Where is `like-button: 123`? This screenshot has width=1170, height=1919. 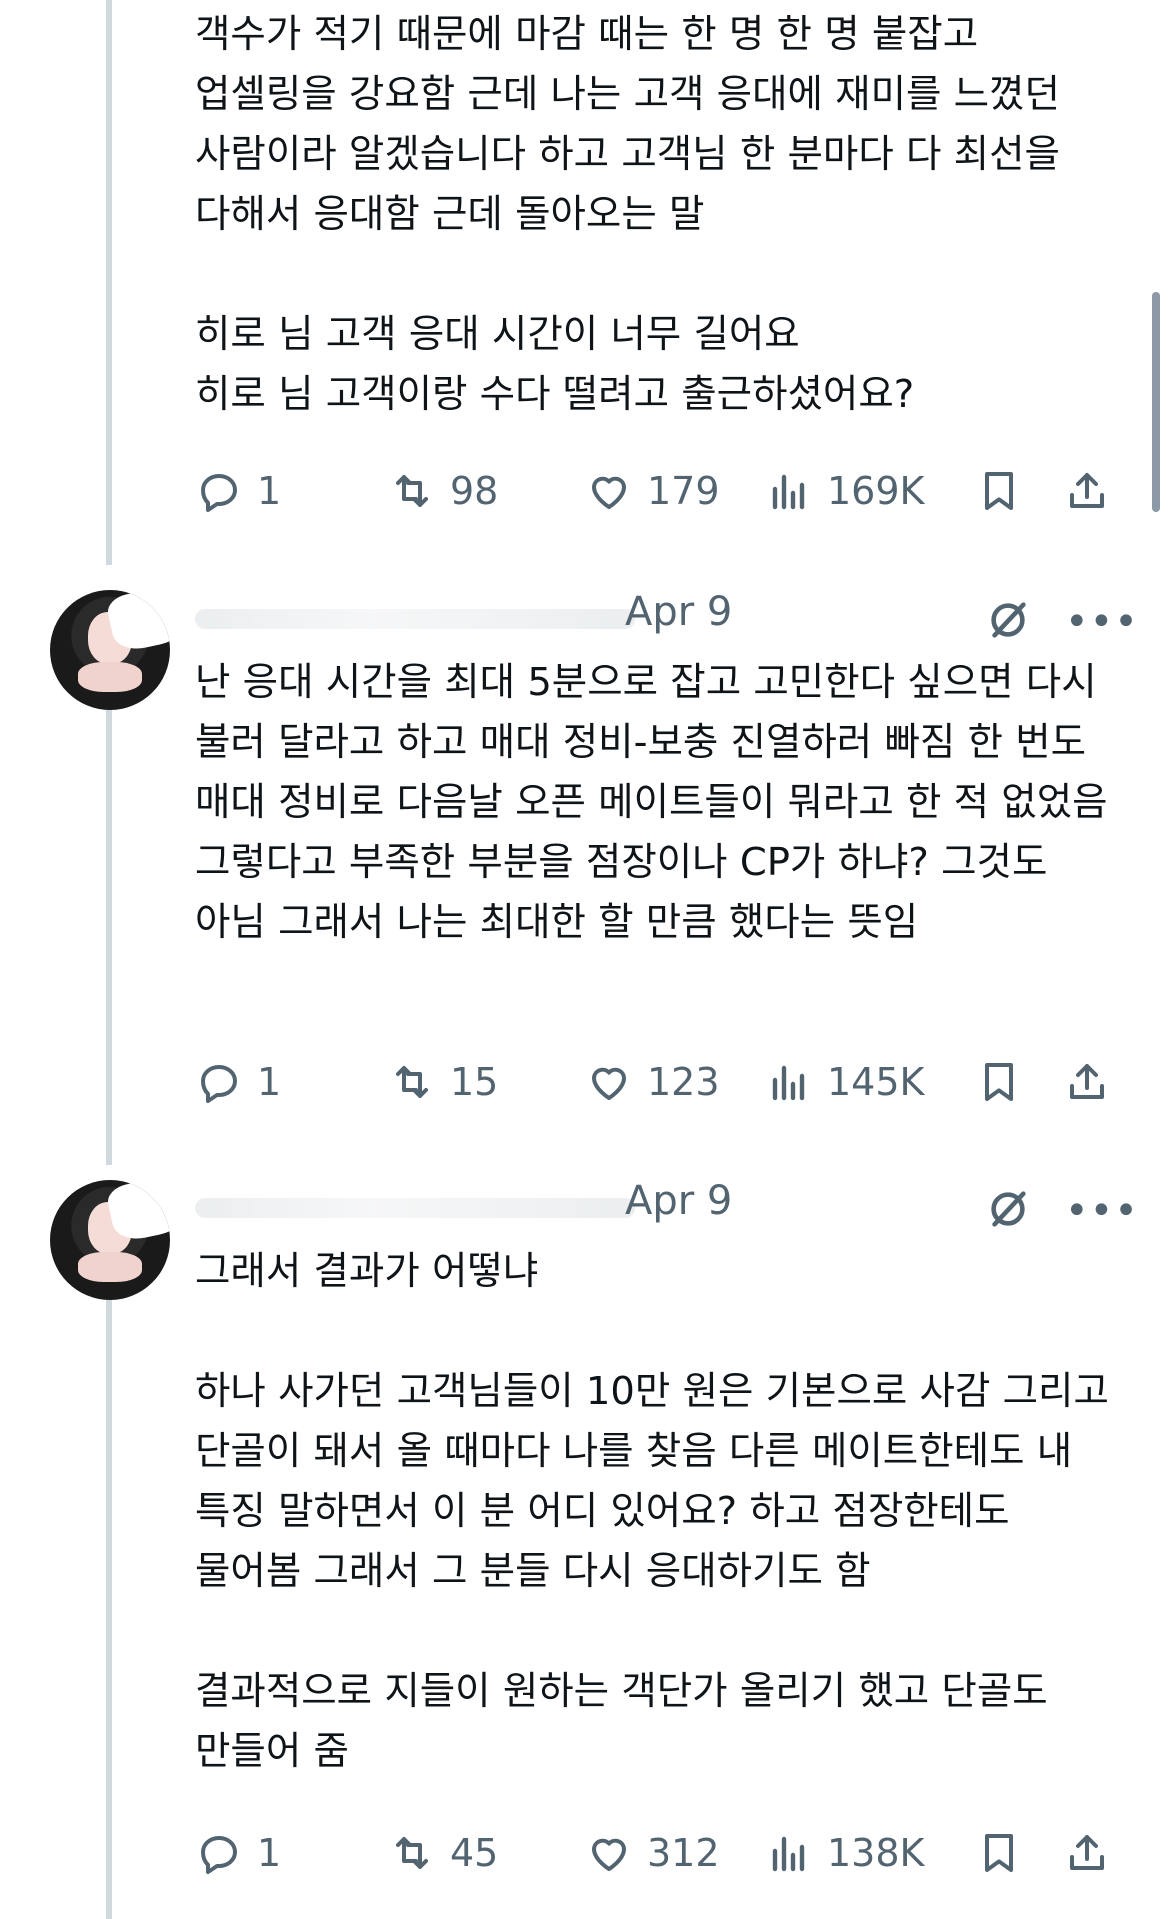 like-button: 123 is located at coordinates (652, 1082).